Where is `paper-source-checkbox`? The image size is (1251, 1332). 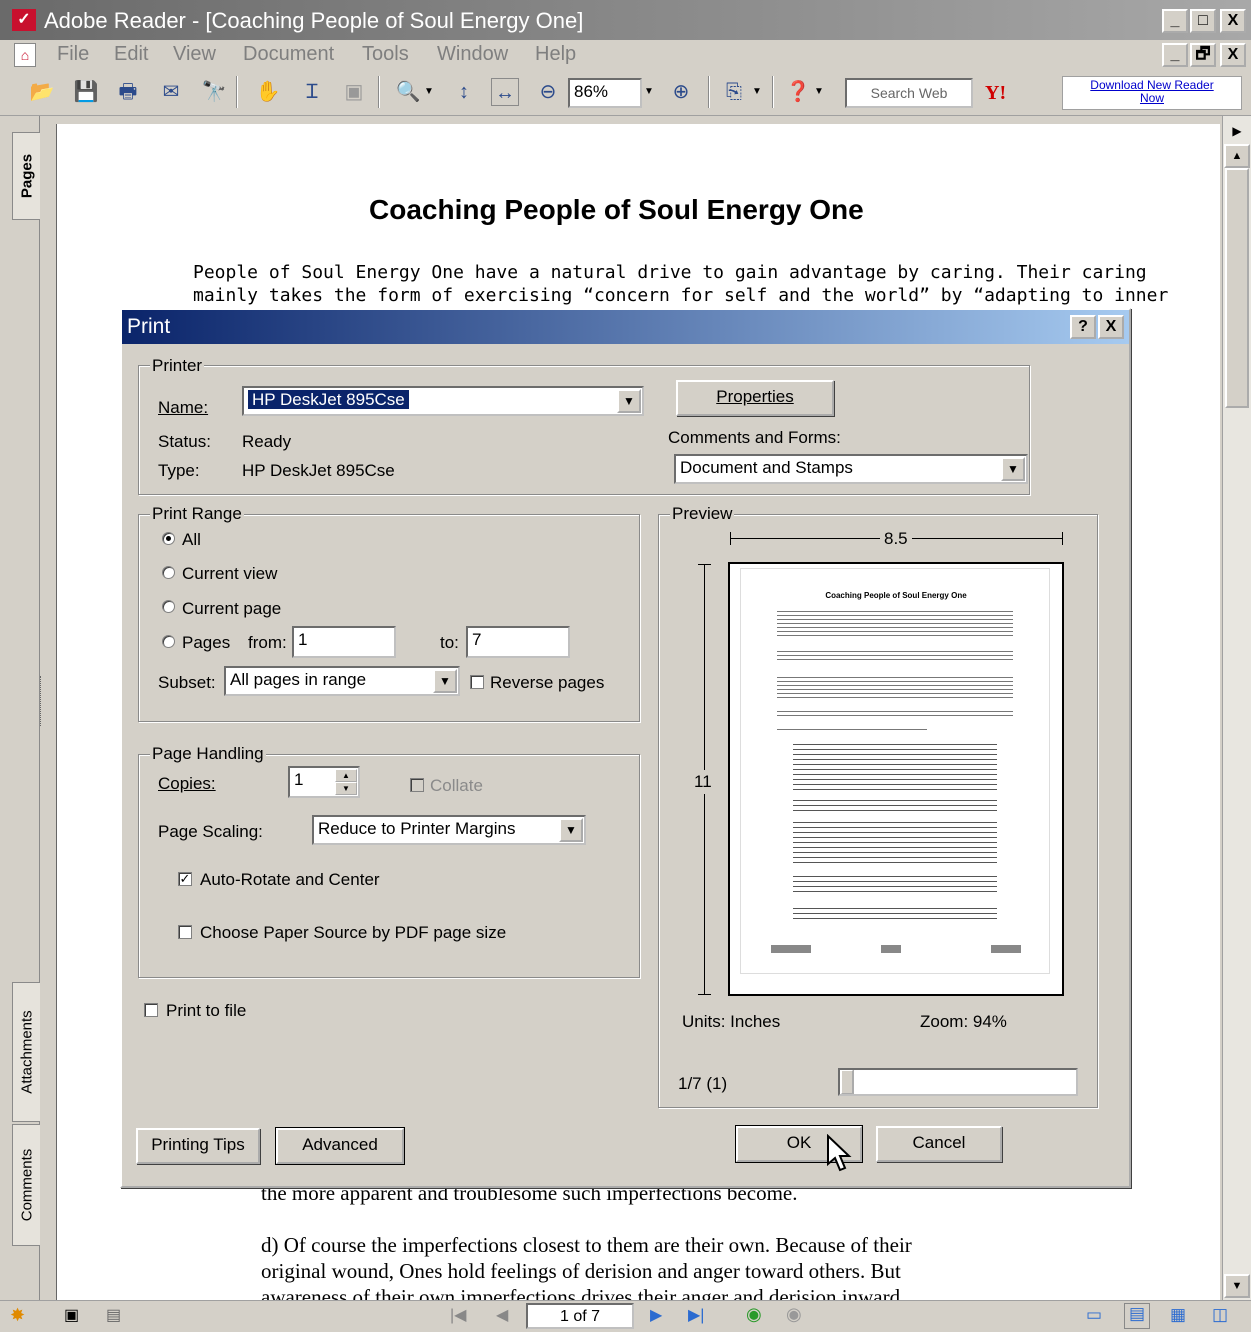
paper-source-checkbox is located at coordinates (185, 932).